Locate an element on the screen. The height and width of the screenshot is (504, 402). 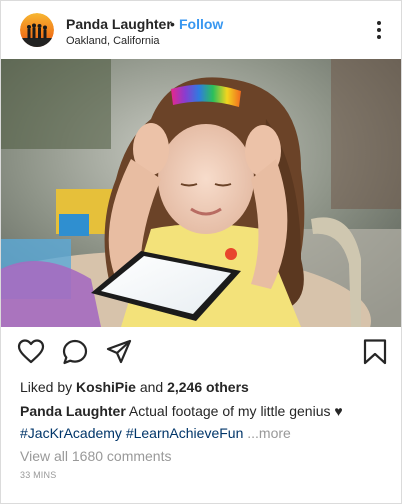
hashtag-link: #JacKrAcademy is located at coordinates (71, 433).